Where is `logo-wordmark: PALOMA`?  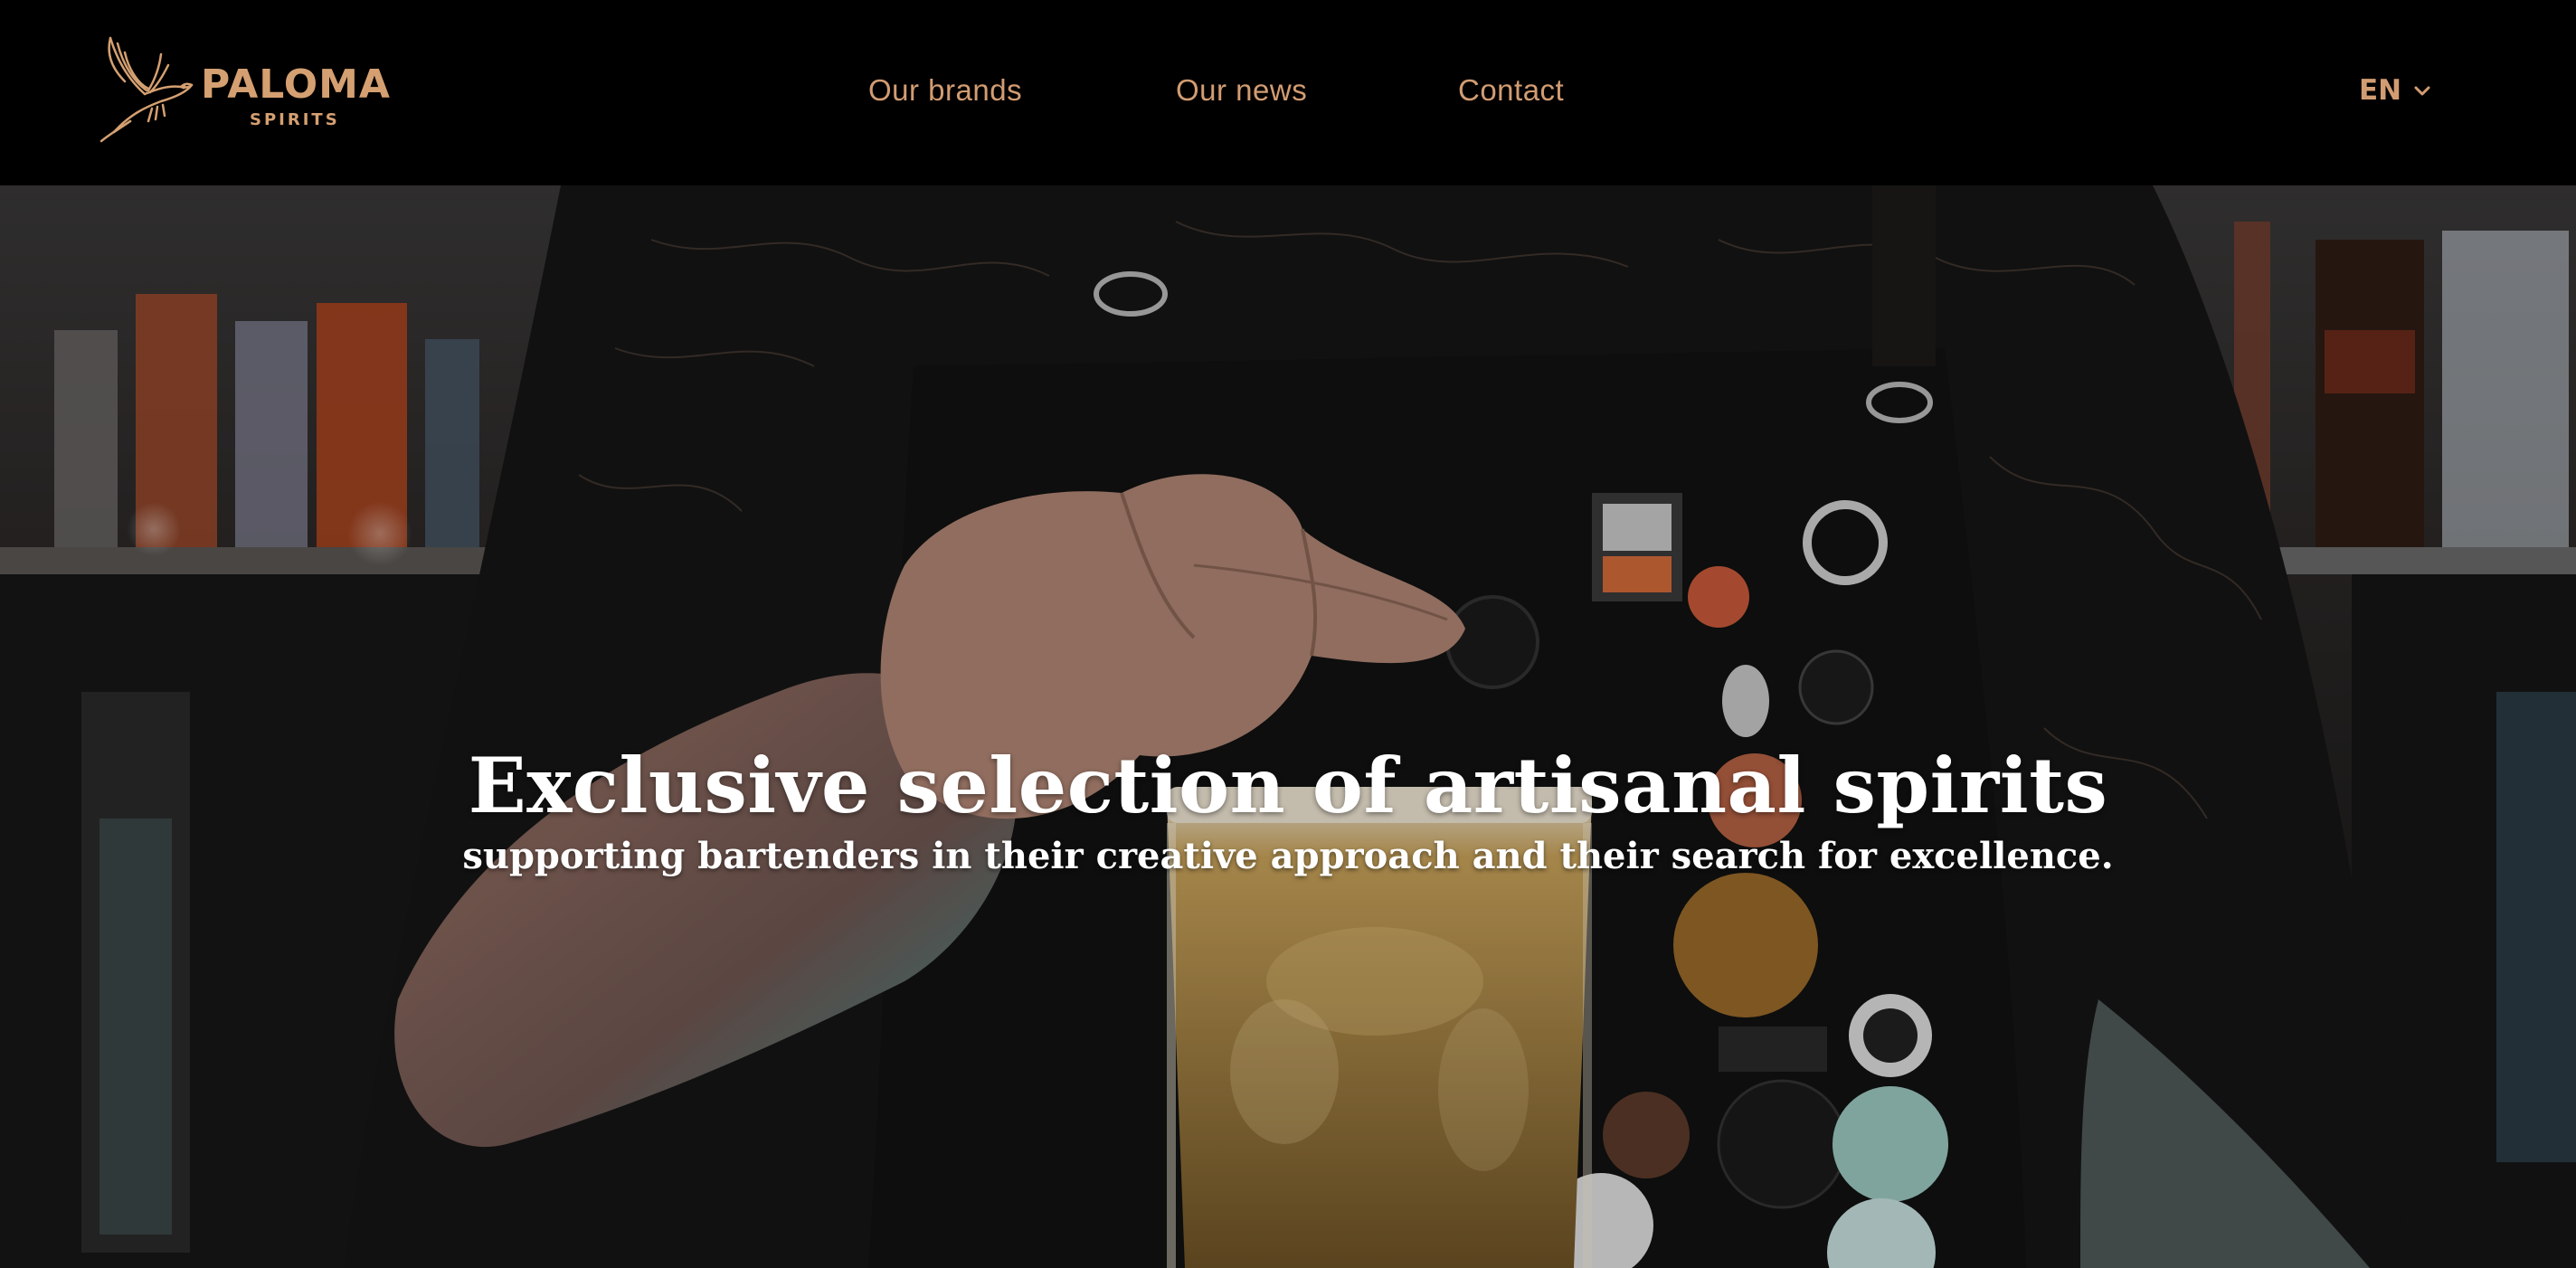 logo-wordmark: PALOMA is located at coordinates (296, 85).